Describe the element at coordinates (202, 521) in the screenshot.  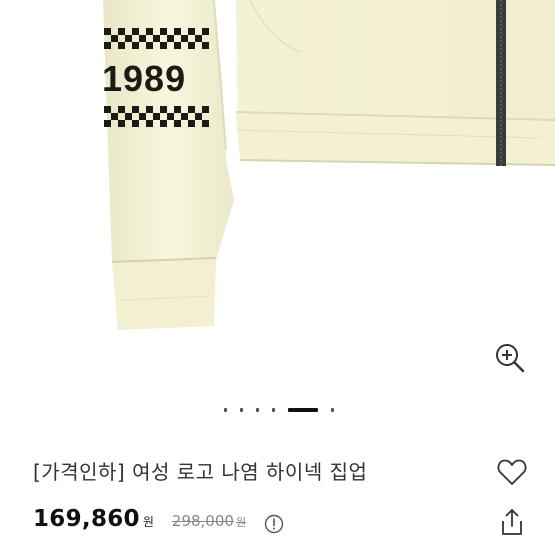
I see `original-price: 298,000` at that location.